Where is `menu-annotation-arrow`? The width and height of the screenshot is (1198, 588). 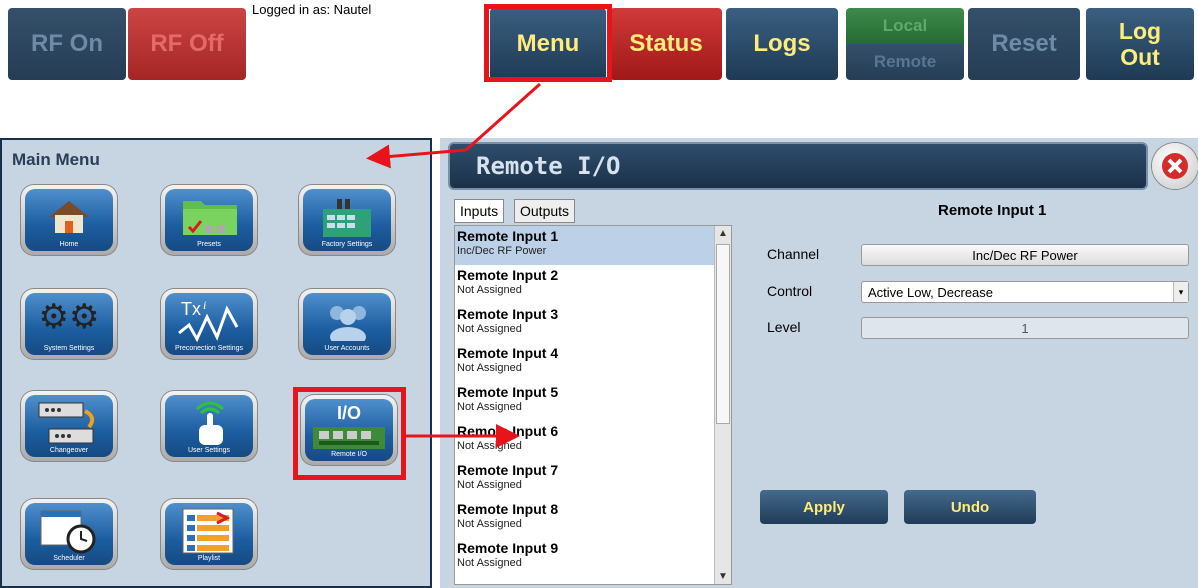
menu-annotation-arrow is located at coordinates (503, 117).